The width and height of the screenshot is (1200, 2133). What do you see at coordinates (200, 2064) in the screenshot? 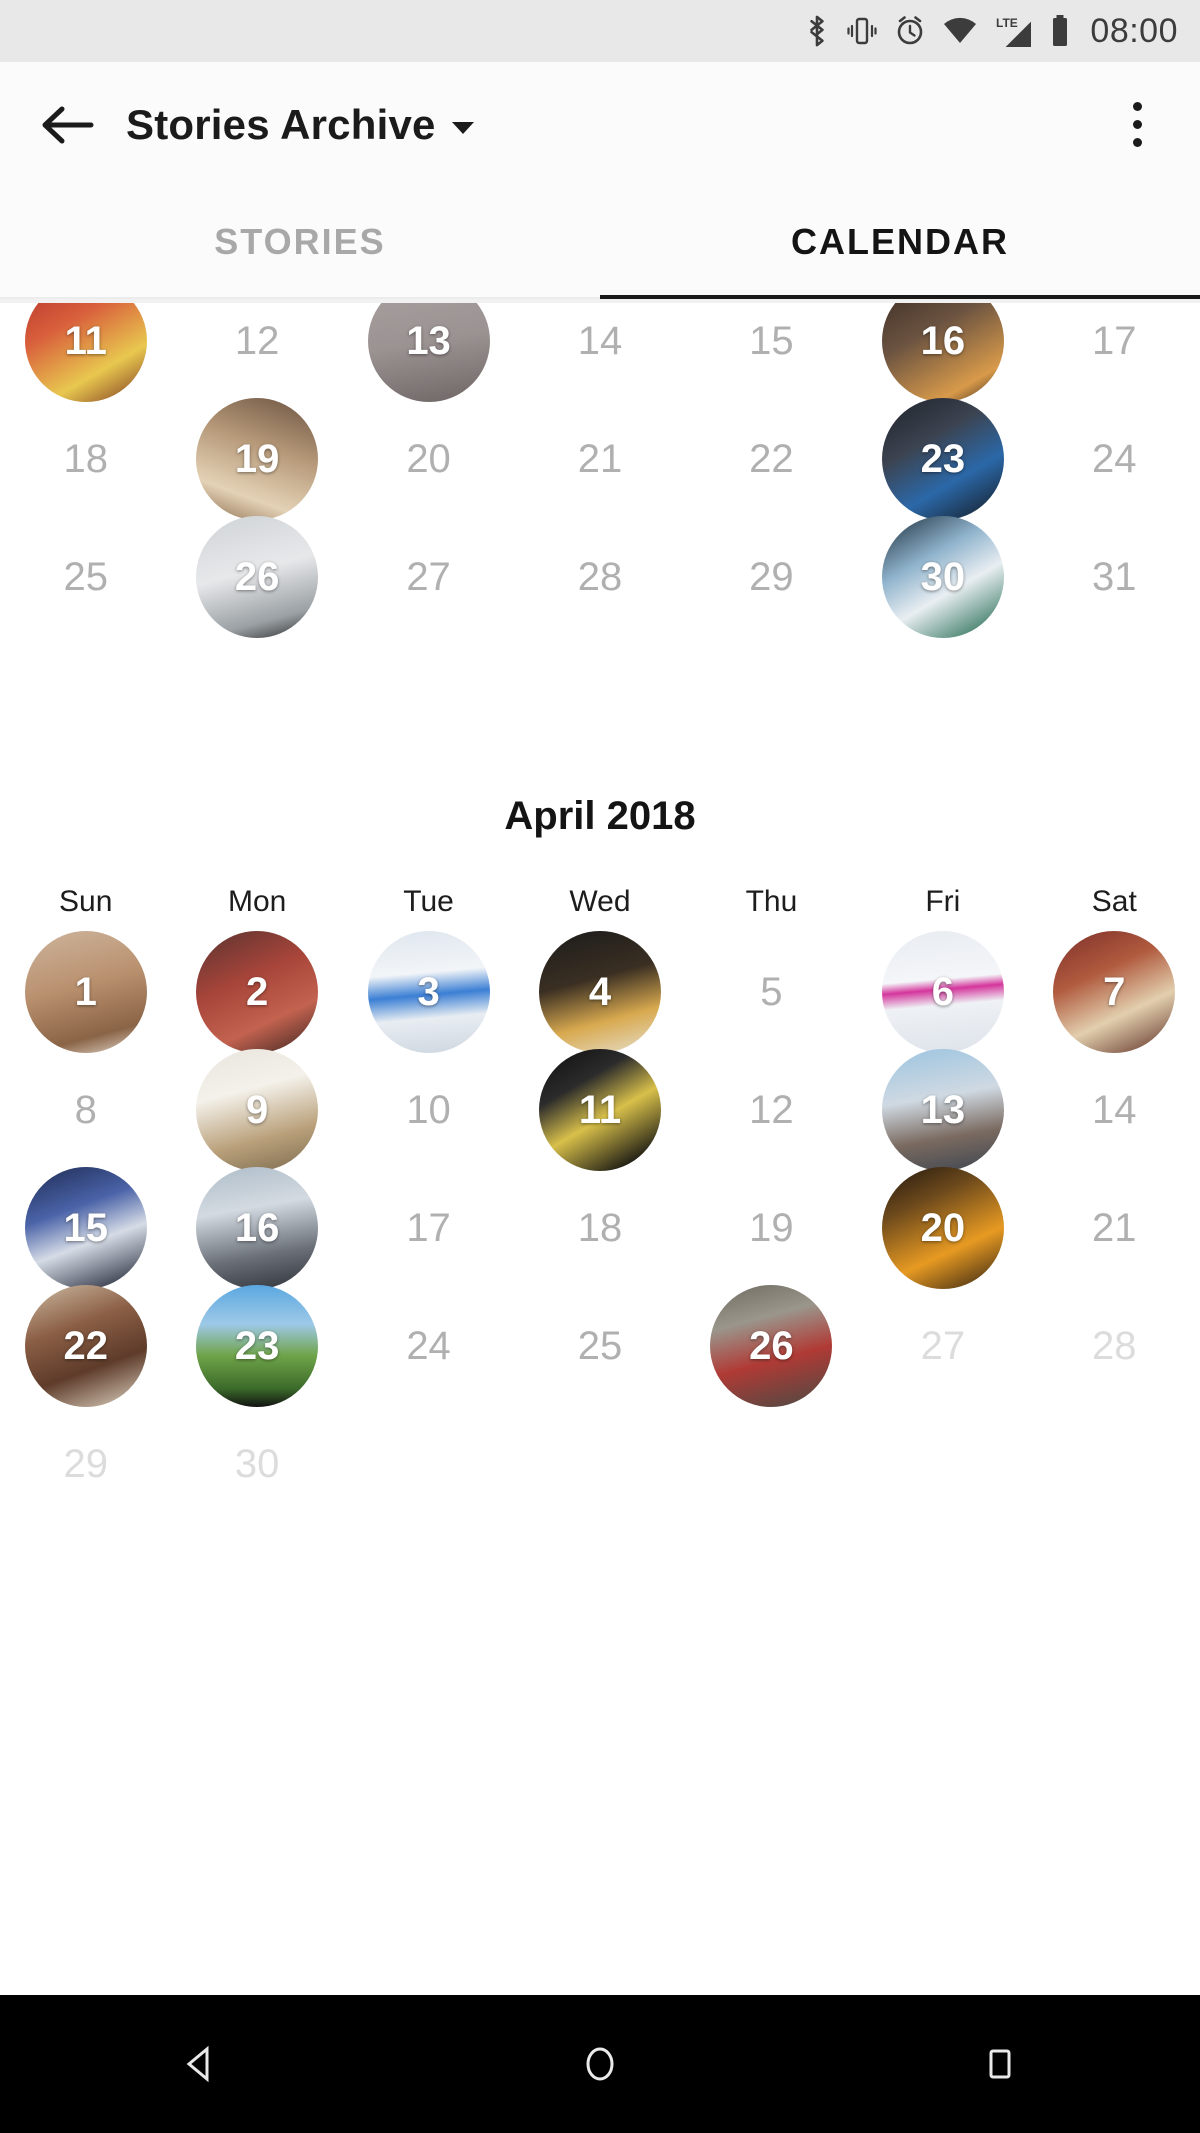
I see `back-nav-icon` at bounding box center [200, 2064].